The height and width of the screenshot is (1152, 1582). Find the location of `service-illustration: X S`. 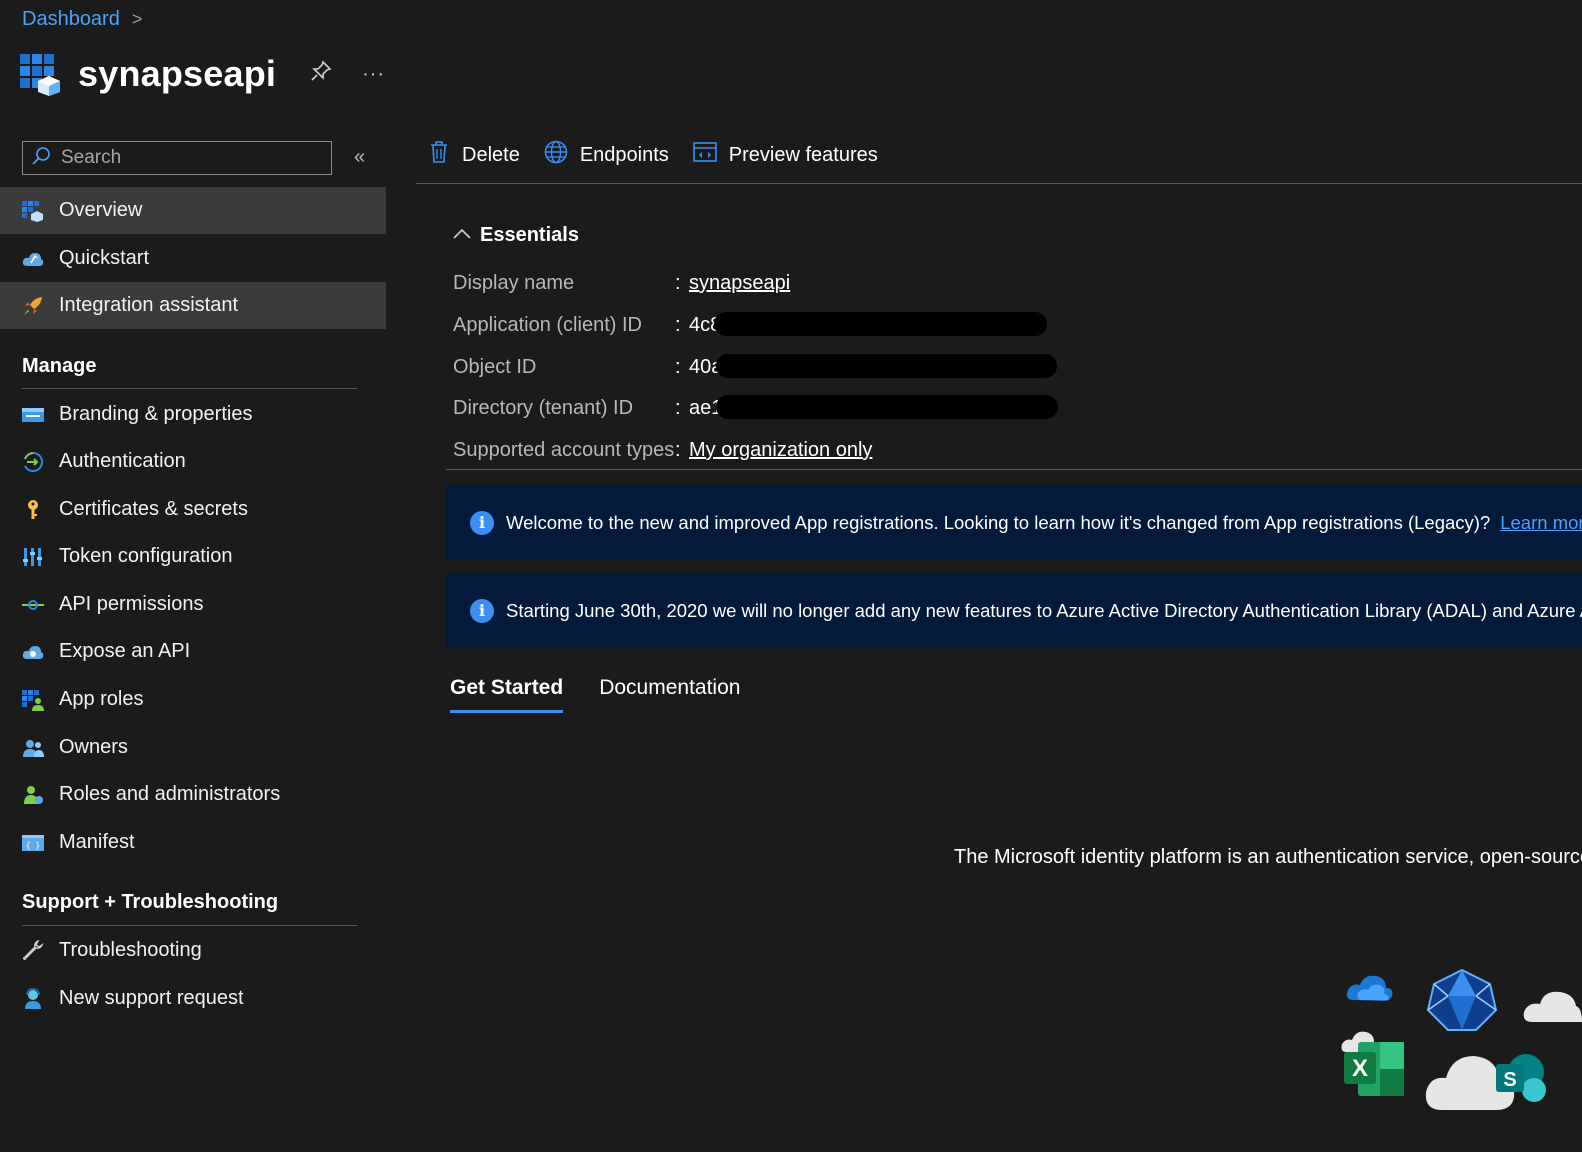

service-illustration: X S is located at coordinates (1461, 1041).